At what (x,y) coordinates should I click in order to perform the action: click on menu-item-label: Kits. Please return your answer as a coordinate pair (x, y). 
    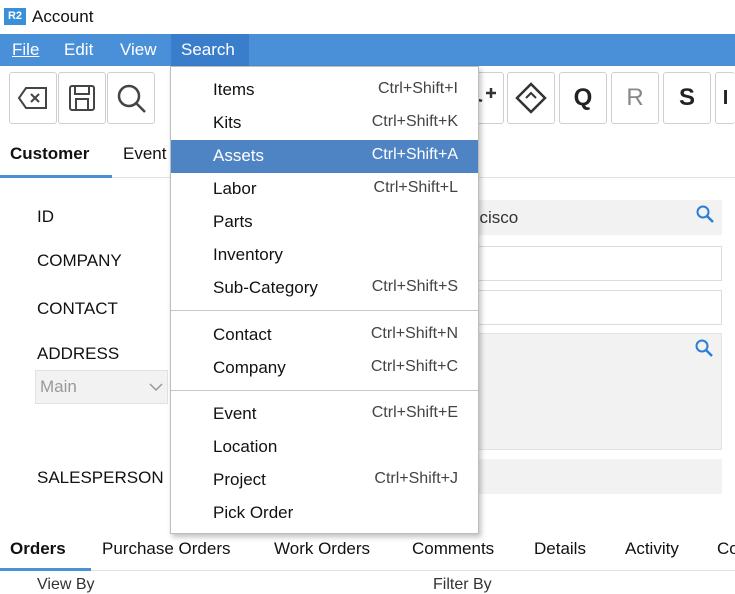
    Looking at the image, I should click on (227, 122).